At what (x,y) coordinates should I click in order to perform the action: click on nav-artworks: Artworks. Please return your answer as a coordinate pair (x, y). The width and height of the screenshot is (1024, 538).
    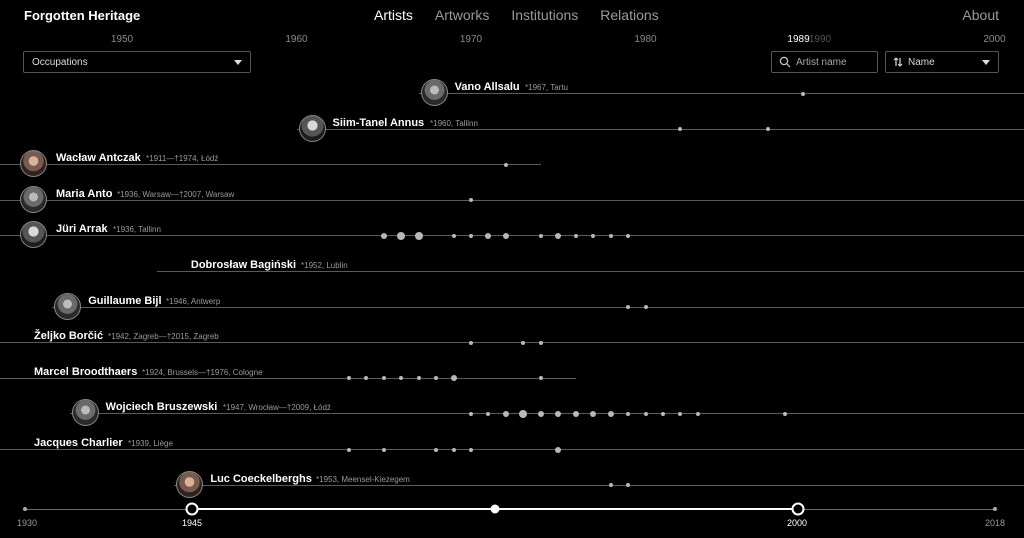
    Looking at the image, I should click on (462, 15).